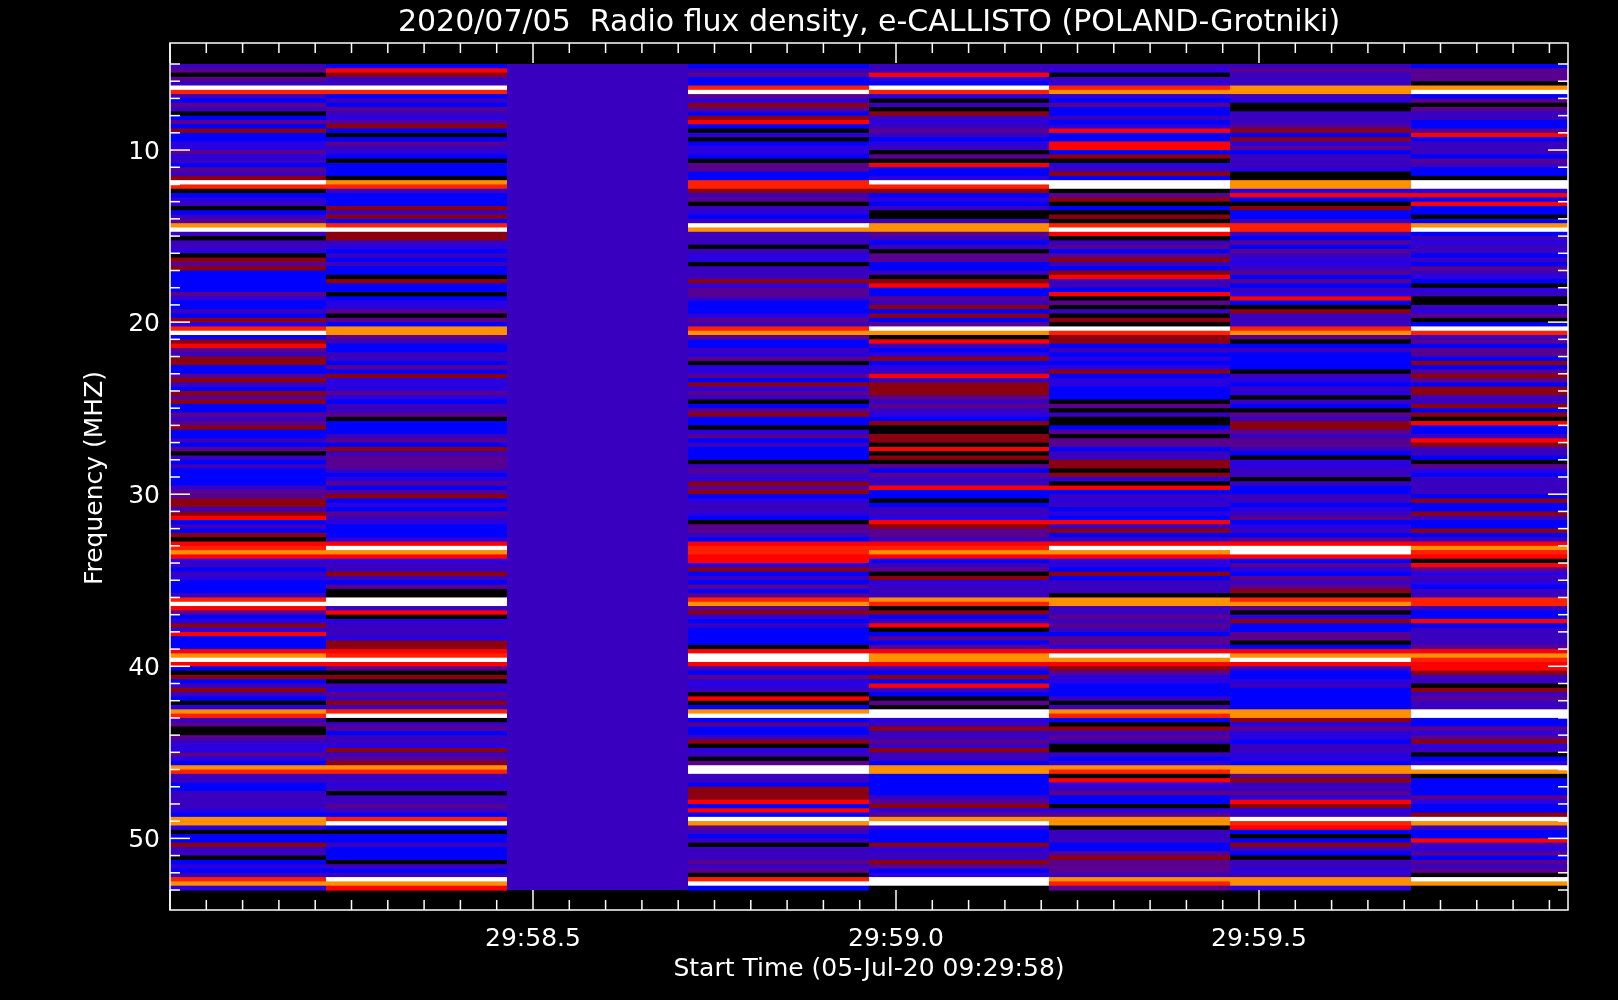 Image resolution: width=1618 pixels, height=1000 pixels. What do you see at coordinates (144, 151) in the screenshot?
I see `y-tick-label: 10` at bounding box center [144, 151].